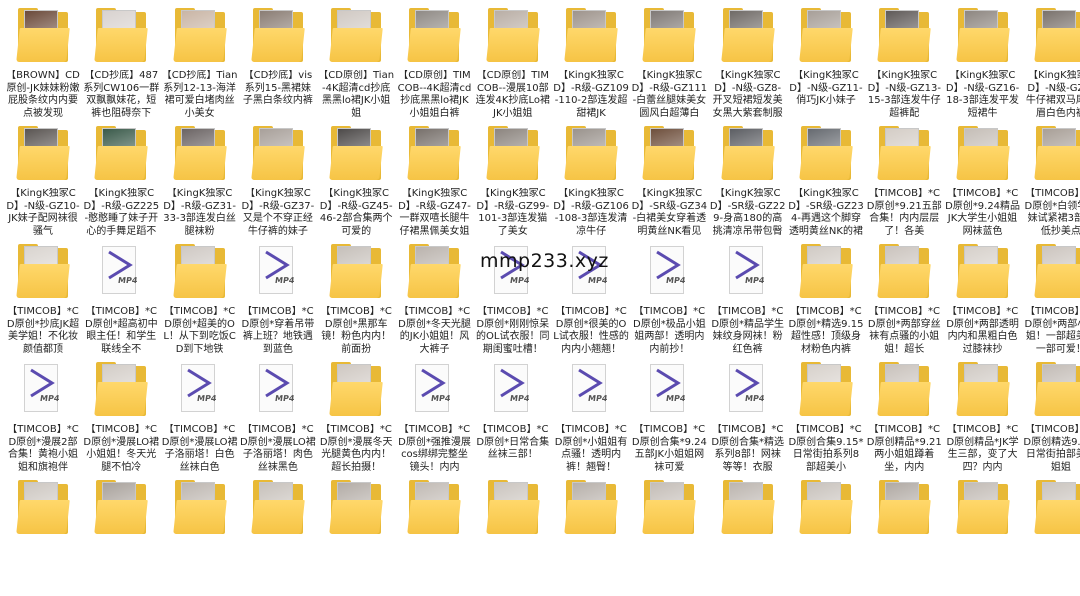  I want to click on item-label: 【CD抄底】487系列CW106一群双飘飘妹花，短裤也阻碍奈下, so click(121, 94).